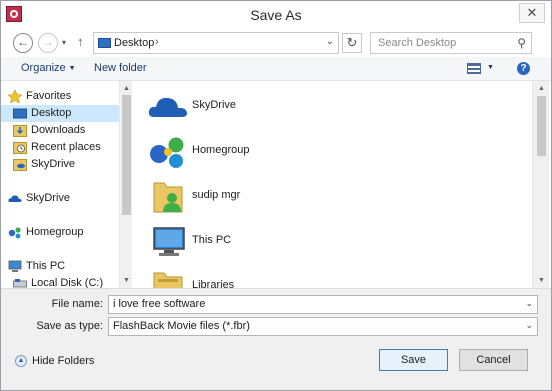 This screenshot has height=391, width=552. What do you see at coordinates (216, 43) in the screenshot?
I see `address-bar: Desktop › ⌄` at bounding box center [216, 43].